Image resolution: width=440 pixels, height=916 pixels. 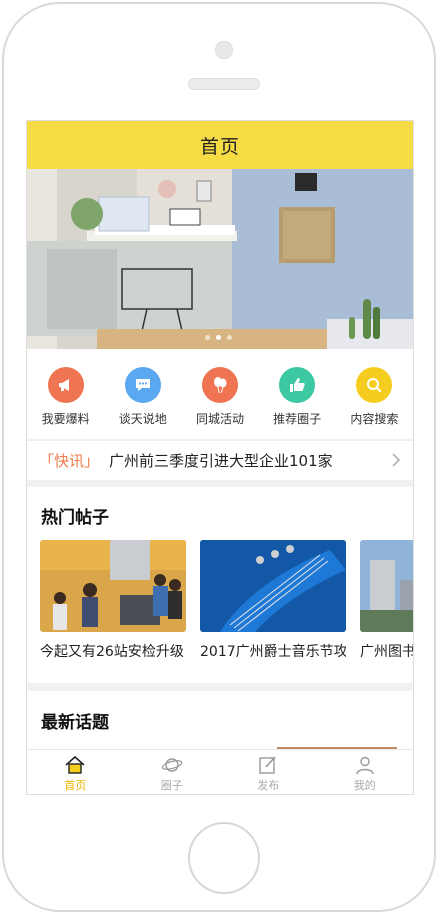 I want to click on category-search: 内容搜索, so click(x=374, y=397).